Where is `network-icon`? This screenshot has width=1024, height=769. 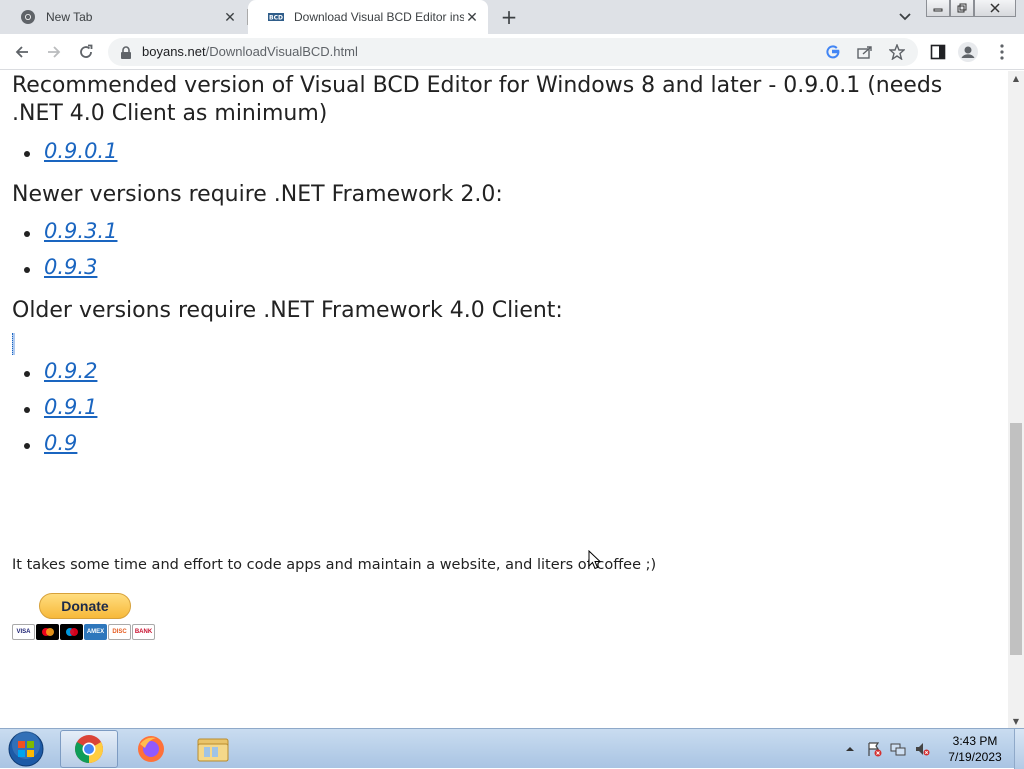 network-icon is located at coordinates (898, 749).